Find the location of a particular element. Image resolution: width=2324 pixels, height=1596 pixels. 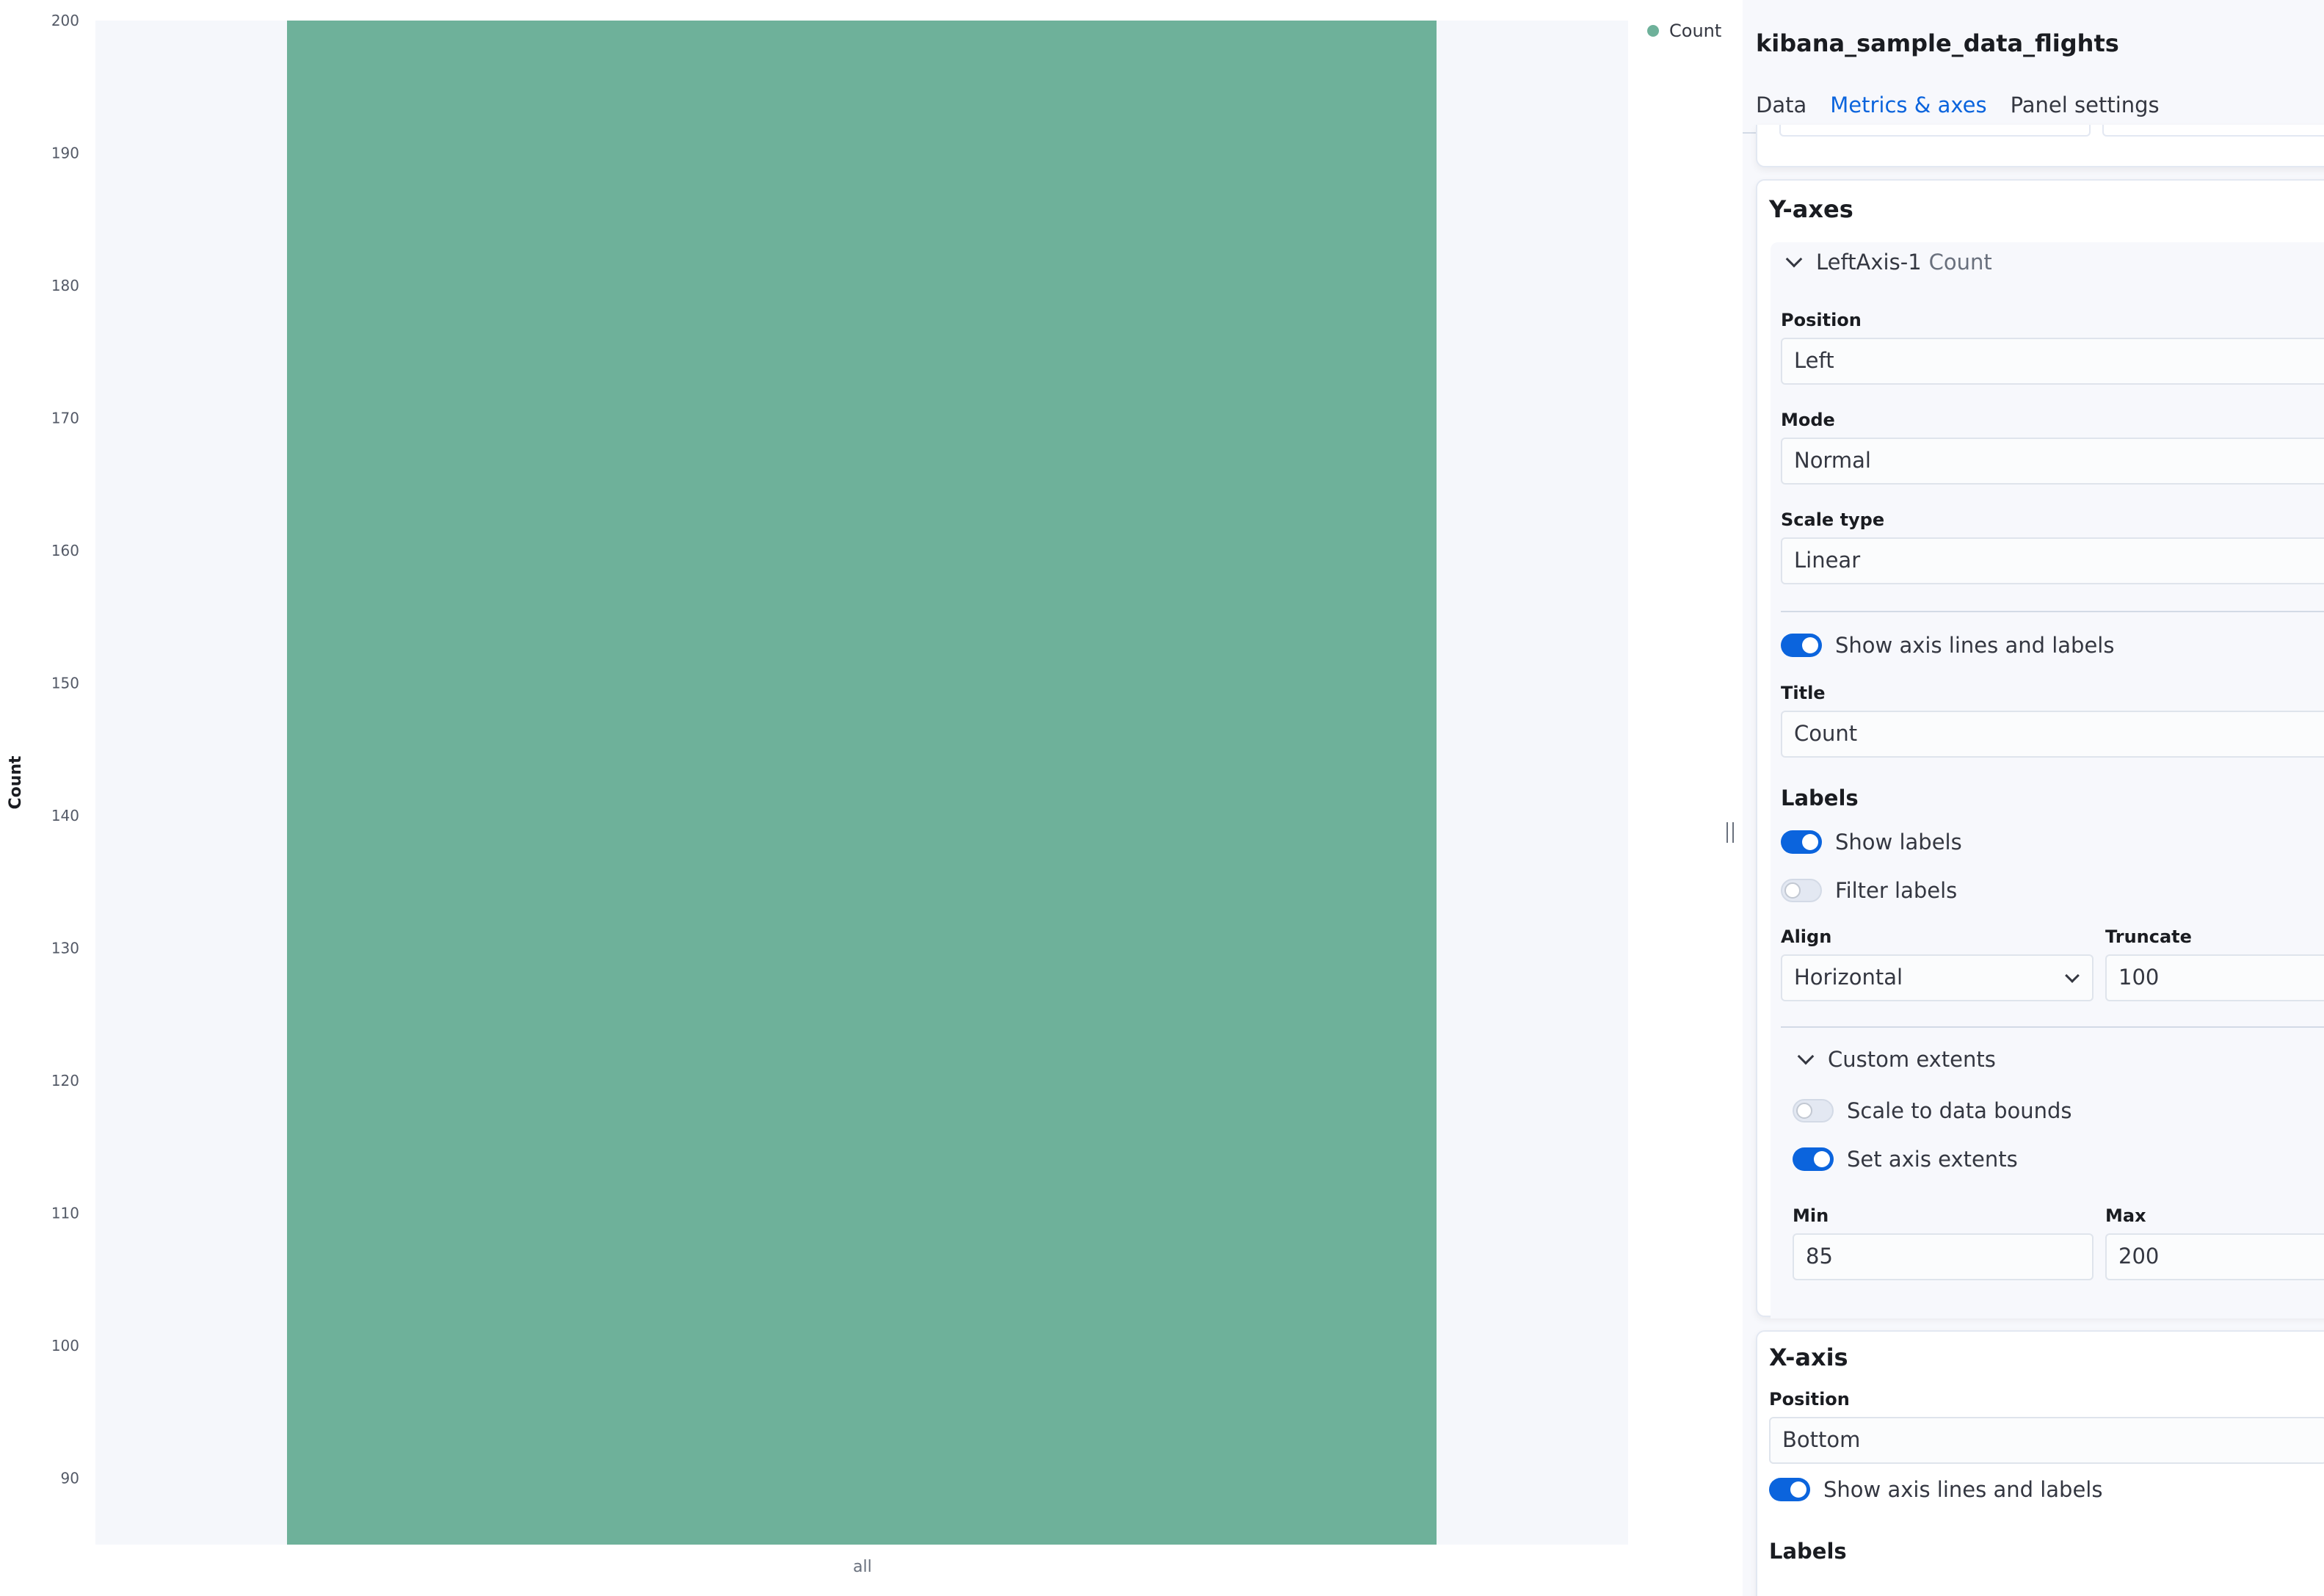

x-position-label: Position is located at coordinates (1810, 1399).